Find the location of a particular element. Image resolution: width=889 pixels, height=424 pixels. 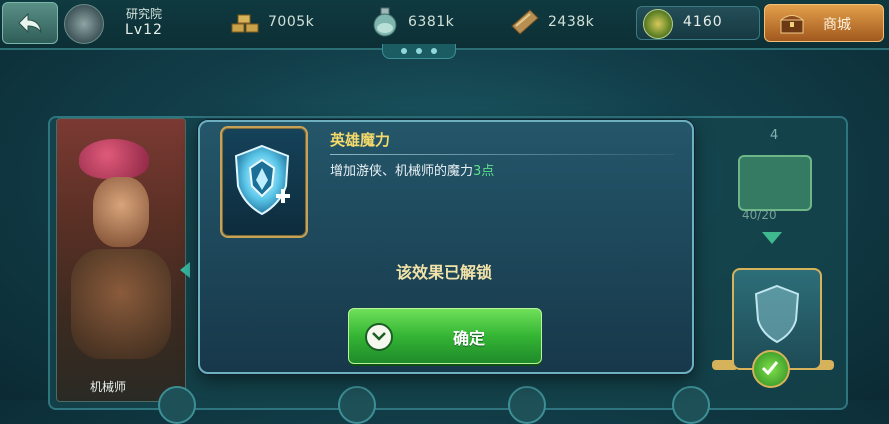

gem-coin-icon is located at coordinates (658, 24).